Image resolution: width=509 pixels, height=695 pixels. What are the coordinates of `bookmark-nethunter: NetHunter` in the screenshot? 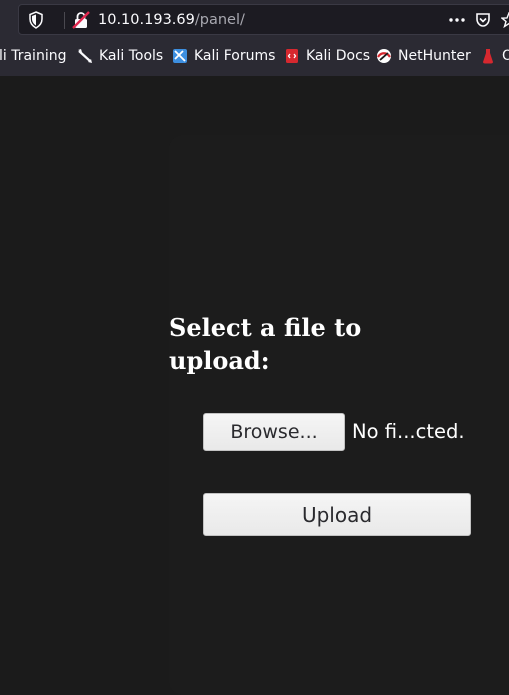 It's located at (423, 56).